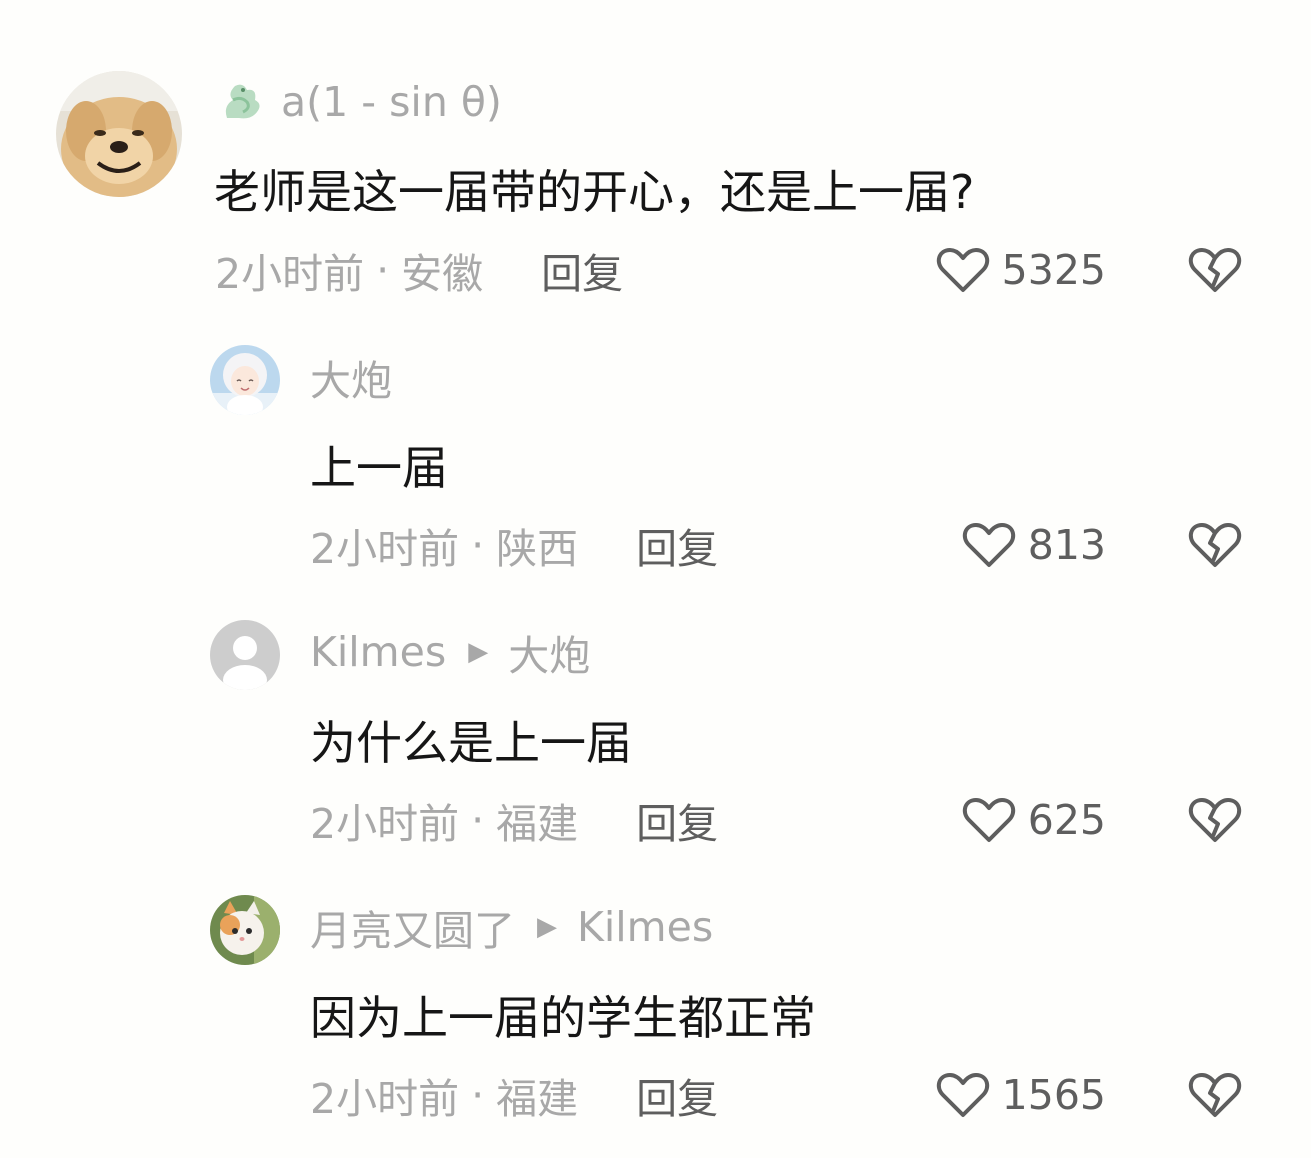  I want to click on comment-meta: 2小时前 · 安徽 回复, so click(419, 270).